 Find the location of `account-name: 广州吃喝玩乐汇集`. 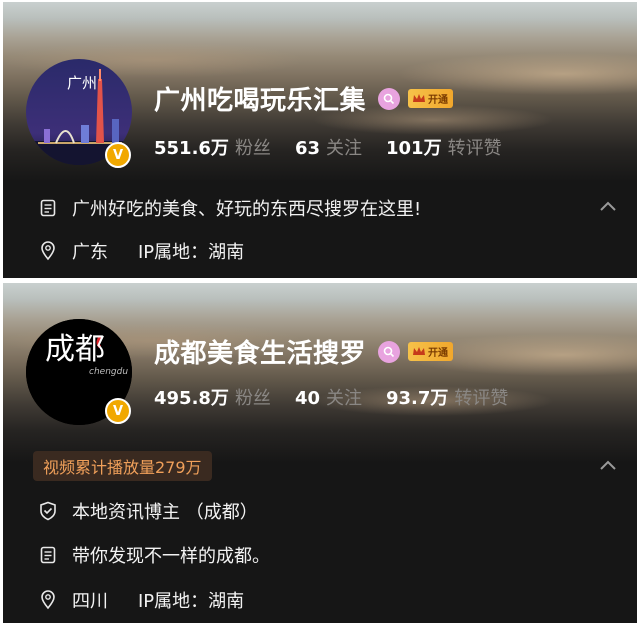

account-name: 广州吃喝玩乐汇集 is located at coordinates (260, 101).